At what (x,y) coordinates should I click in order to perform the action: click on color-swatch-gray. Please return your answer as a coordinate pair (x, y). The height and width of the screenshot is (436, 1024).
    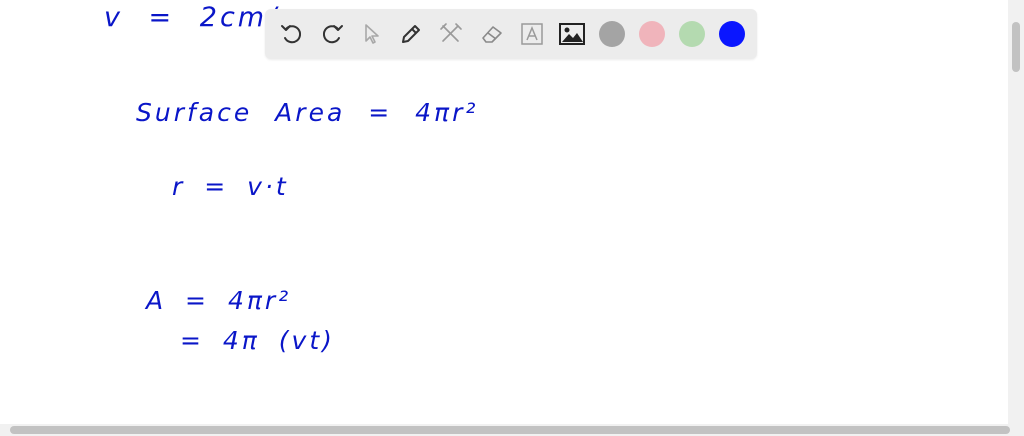
    Looking at the image, I should click on (612, 34).